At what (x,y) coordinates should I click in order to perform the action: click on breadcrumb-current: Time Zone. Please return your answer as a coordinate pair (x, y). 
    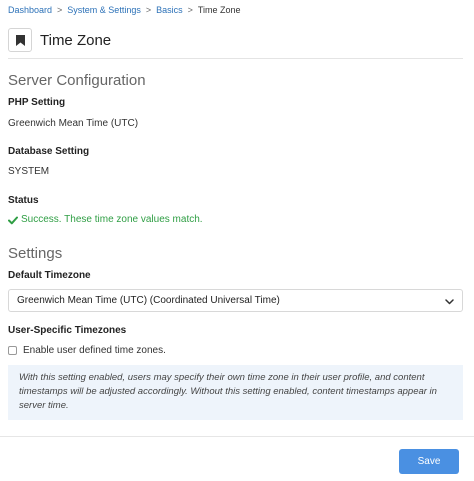
    Looking at the image, I should click on (219, 10).